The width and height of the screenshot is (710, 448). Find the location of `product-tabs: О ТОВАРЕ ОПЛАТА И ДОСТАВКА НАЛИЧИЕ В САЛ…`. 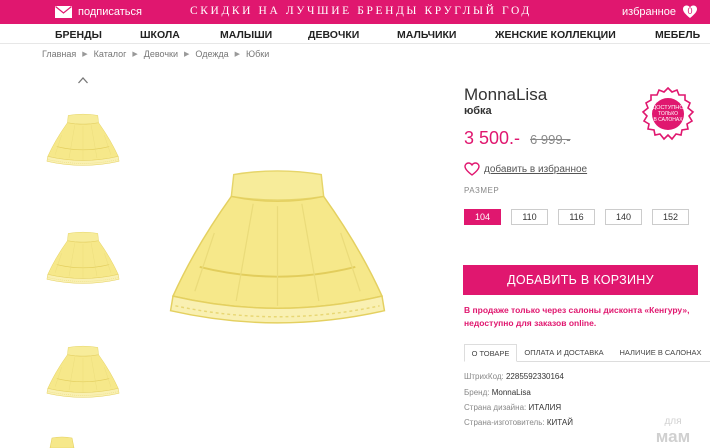

product-tabs: О ТОВАРЕ ОПЛАТА И ДОСТАВКА НАЛИЧИЕ В САЛ… is located at coordinates (587, 353).